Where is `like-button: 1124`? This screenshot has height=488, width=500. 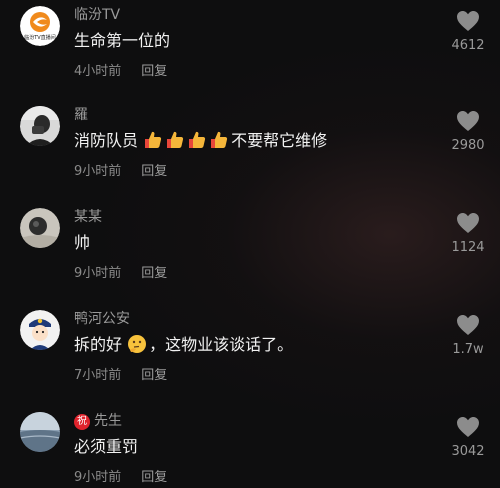
like-button: 1124 is located at coordinates (468, 234).